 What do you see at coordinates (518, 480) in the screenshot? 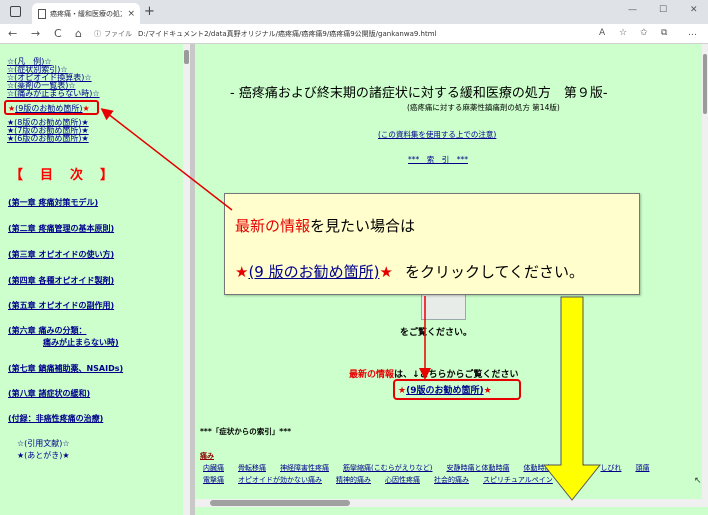
I see `symptom-link: スピリチュアルペイン` at bounding box center [518, 480].